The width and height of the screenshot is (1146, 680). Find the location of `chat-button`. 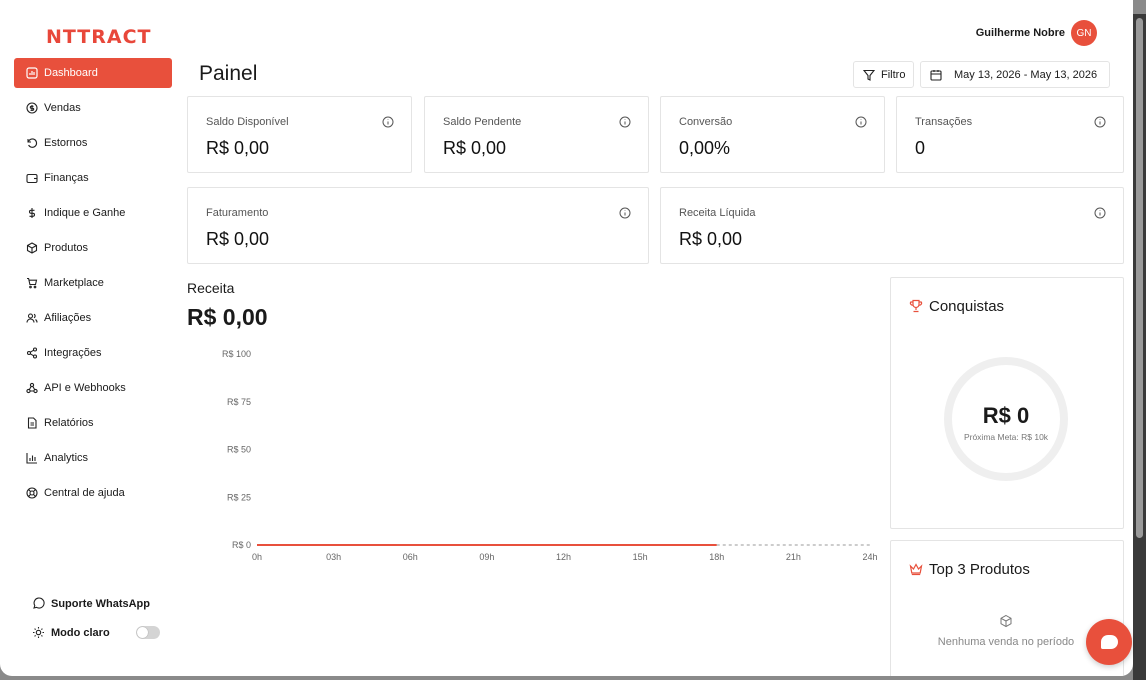

chat-button is located at coordinates (1109, 642).